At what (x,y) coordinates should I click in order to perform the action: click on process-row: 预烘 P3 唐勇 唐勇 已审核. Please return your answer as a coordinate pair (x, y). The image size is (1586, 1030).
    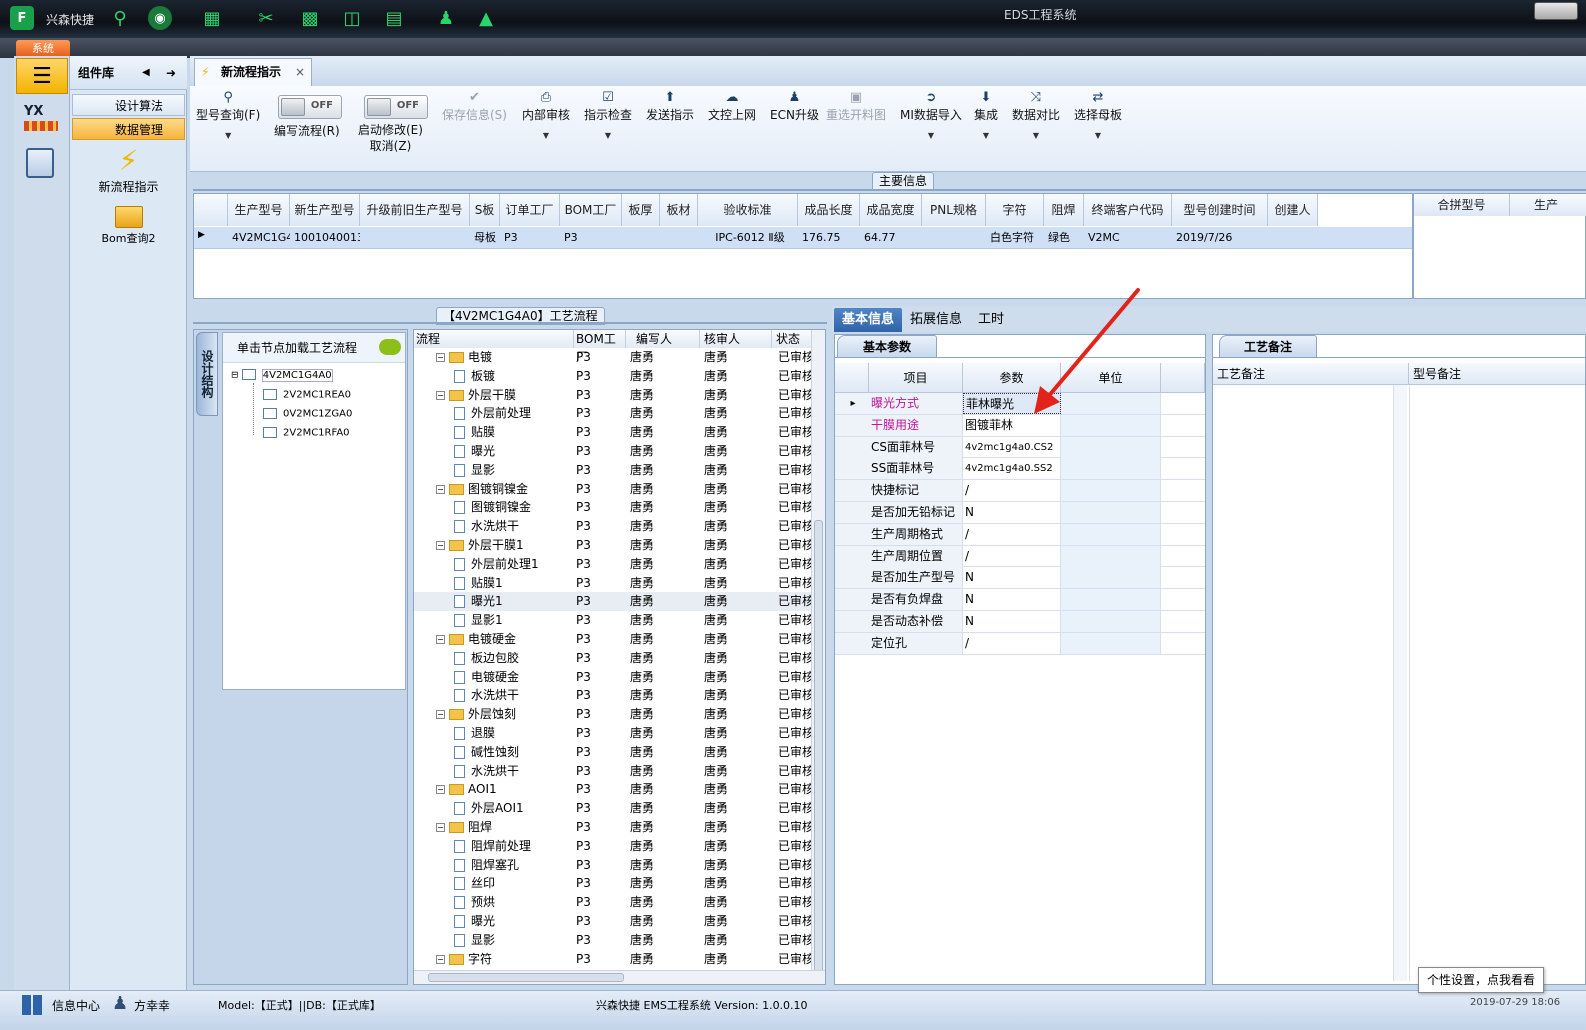
    Looking at the image, I should click on (613, 902).